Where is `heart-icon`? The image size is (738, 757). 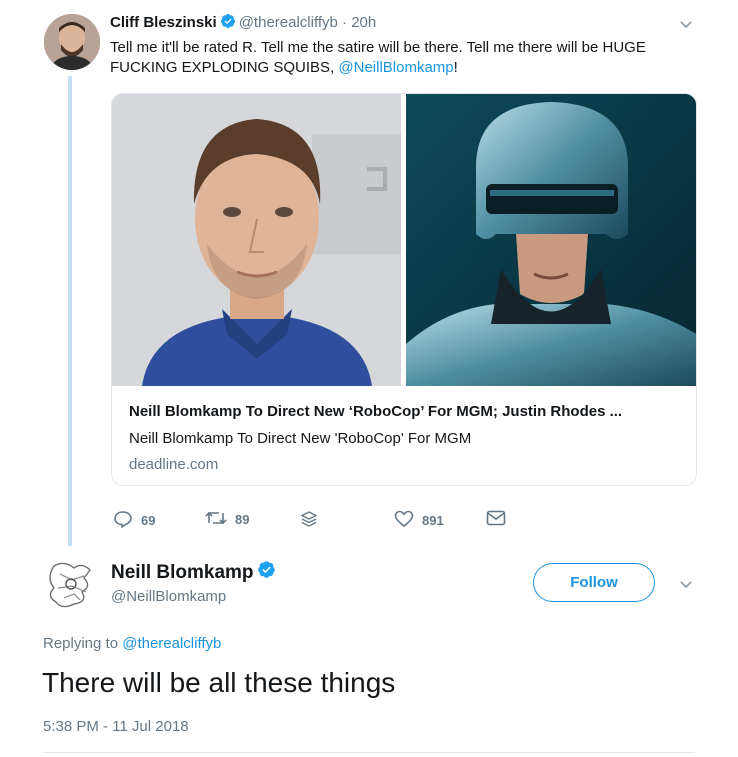
heart-icon is located at coordinates (408, 520).